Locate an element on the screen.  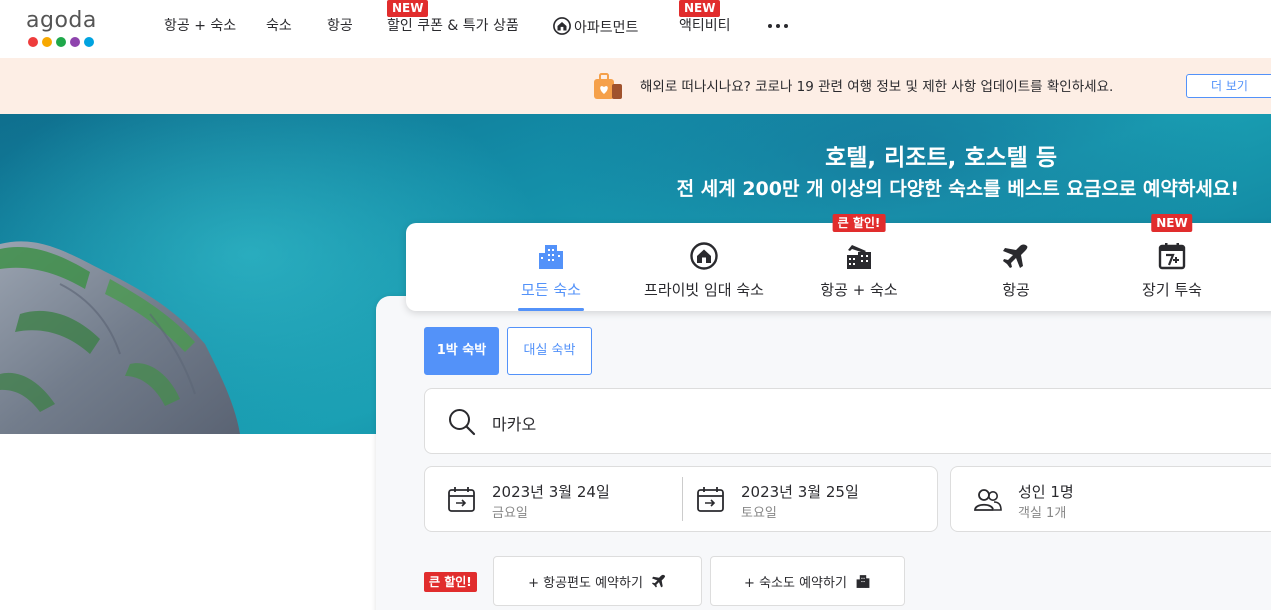
overnight-stay-button: 1박 숙박 is located at coordinates (461, 351).